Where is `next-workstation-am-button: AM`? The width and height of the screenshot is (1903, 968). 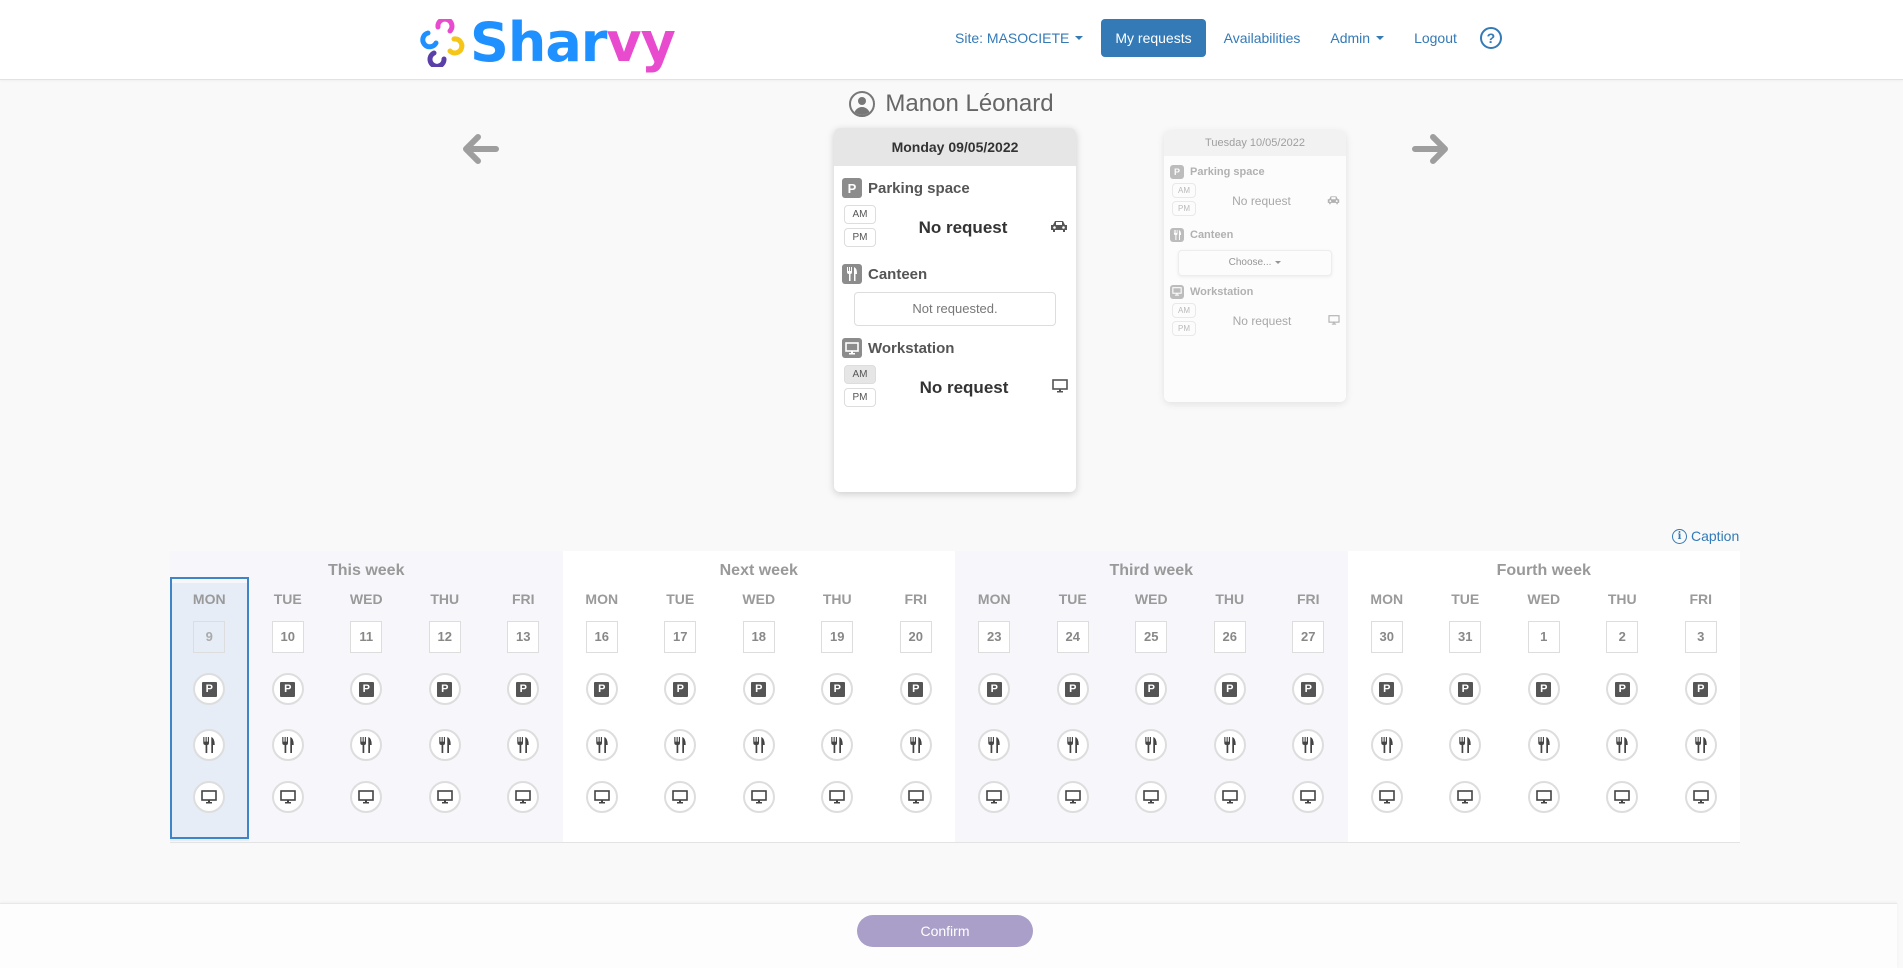
next-workstation-am-button: AM is located at coordinates (1184, 310).